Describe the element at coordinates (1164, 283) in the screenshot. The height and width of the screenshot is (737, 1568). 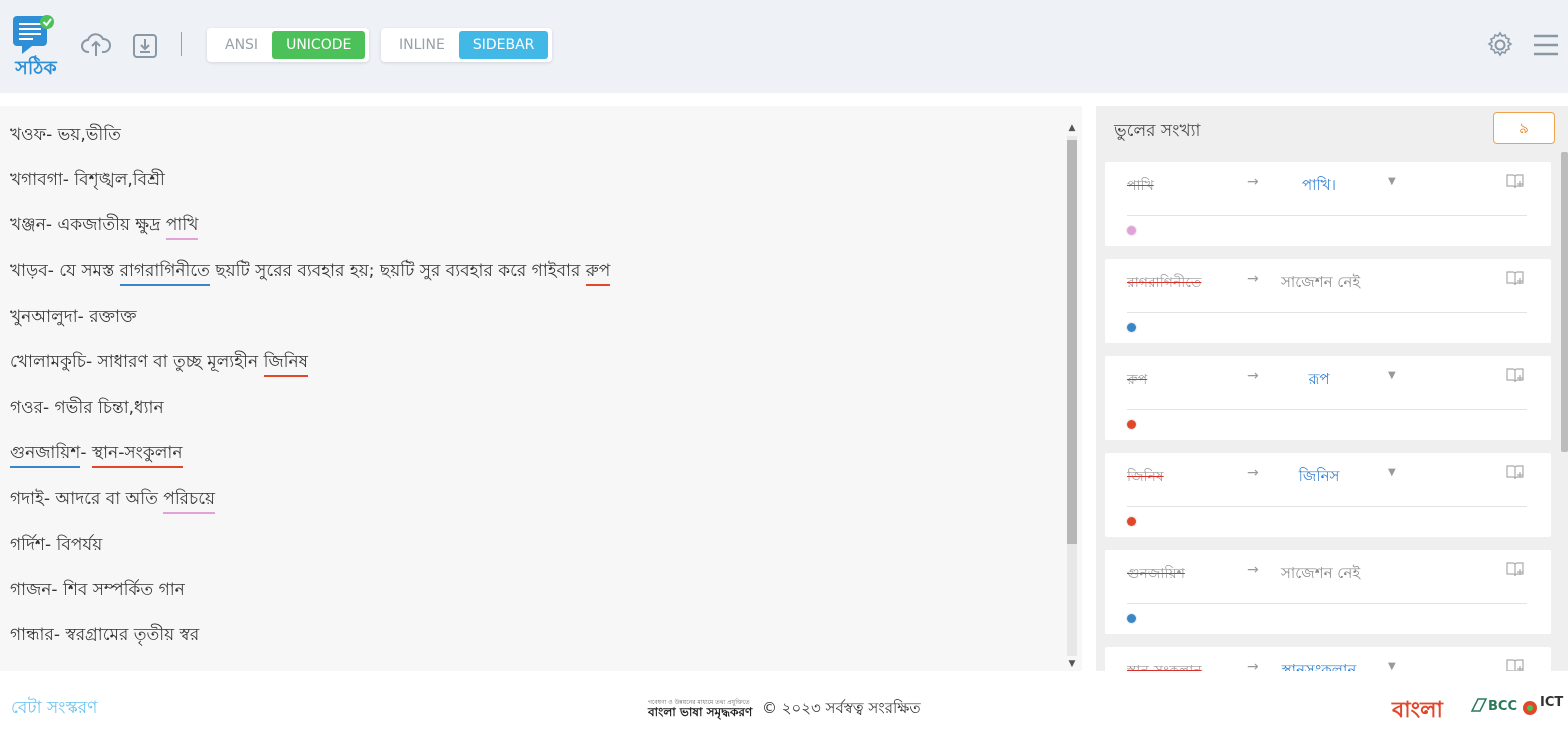
I see `original-word: রাগরাগিনীতে` at that location.